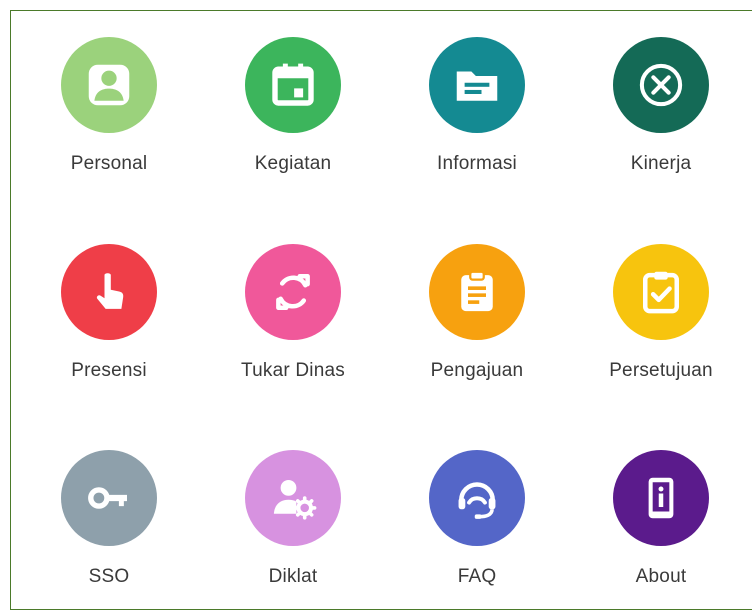 This screenshot has height=610, width=752. What do you see at coordinates (661, 576) in the screenshot?
I see `menu-item-label: About` at bounding box center [661, 576].